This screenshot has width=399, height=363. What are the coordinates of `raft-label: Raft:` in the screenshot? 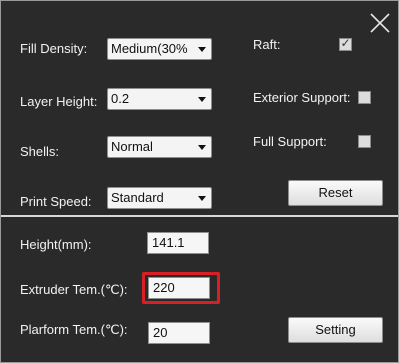 It's located at (267, 44).